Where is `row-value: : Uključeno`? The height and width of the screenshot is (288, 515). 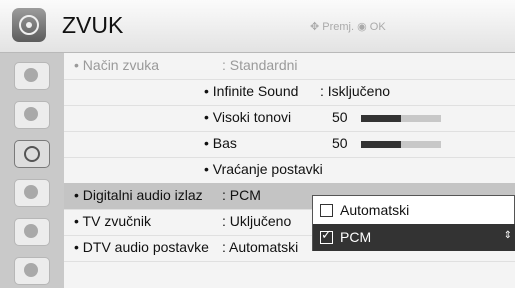 row-value: : Uključeno is located at coordinates (257, 221).